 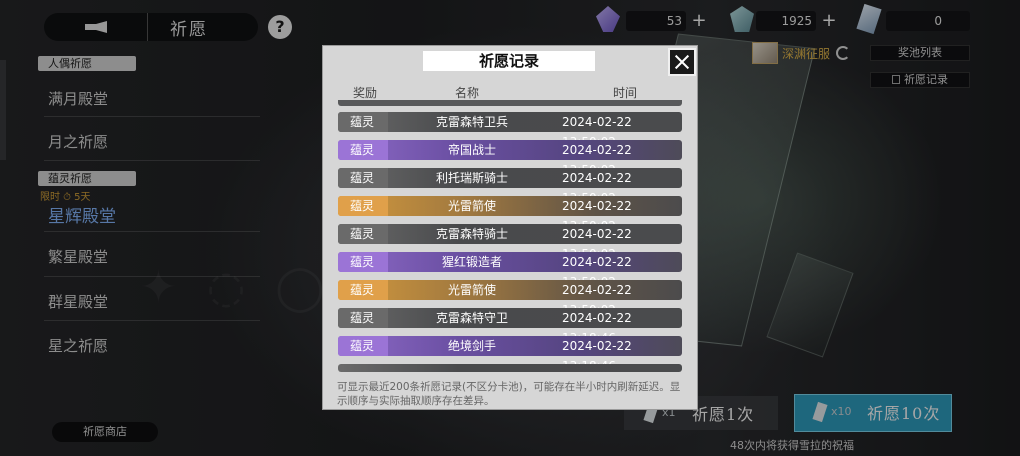 I want to click on table-row: 蕴灵 克雷森特骑士 2024-02-22 13:50:02, so click(x=510, y=242).